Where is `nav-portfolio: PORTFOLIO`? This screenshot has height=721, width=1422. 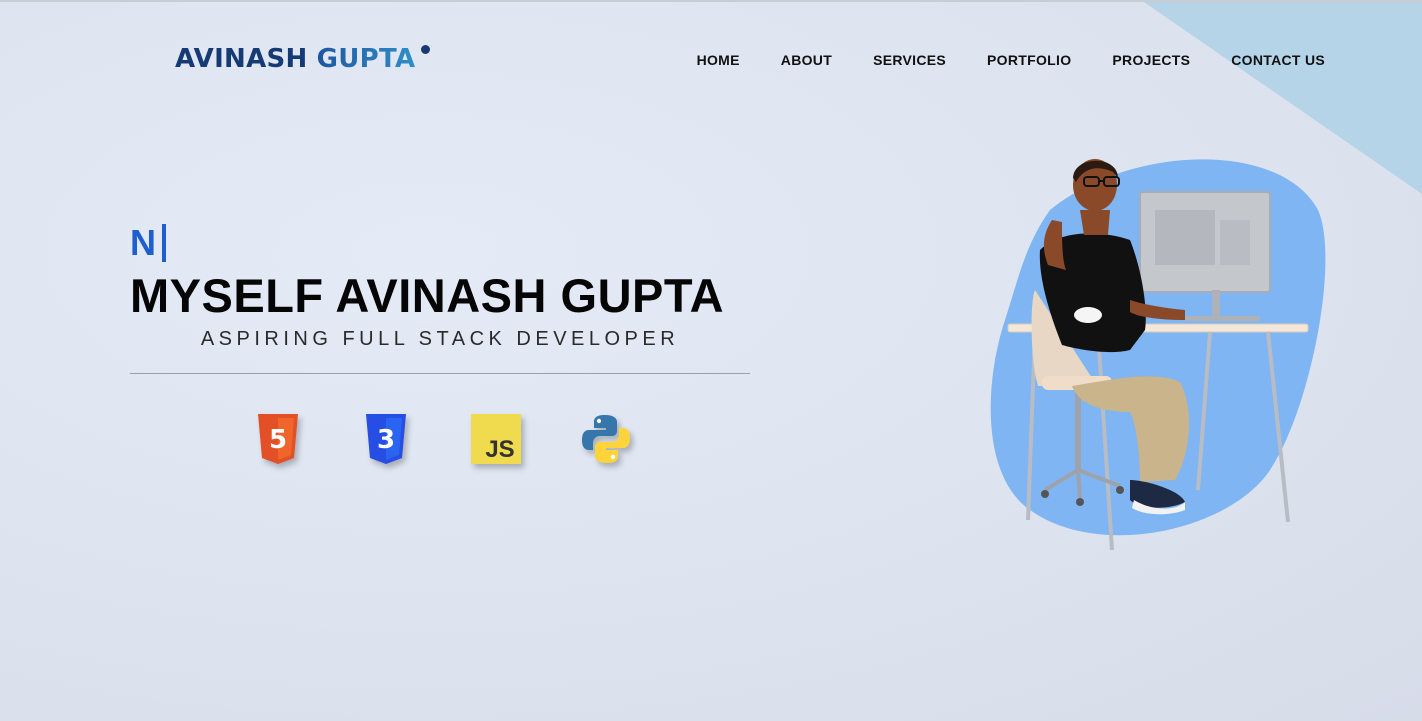 nav-portfolio: PORTFOLIO is located at coordinates (1029, 60).